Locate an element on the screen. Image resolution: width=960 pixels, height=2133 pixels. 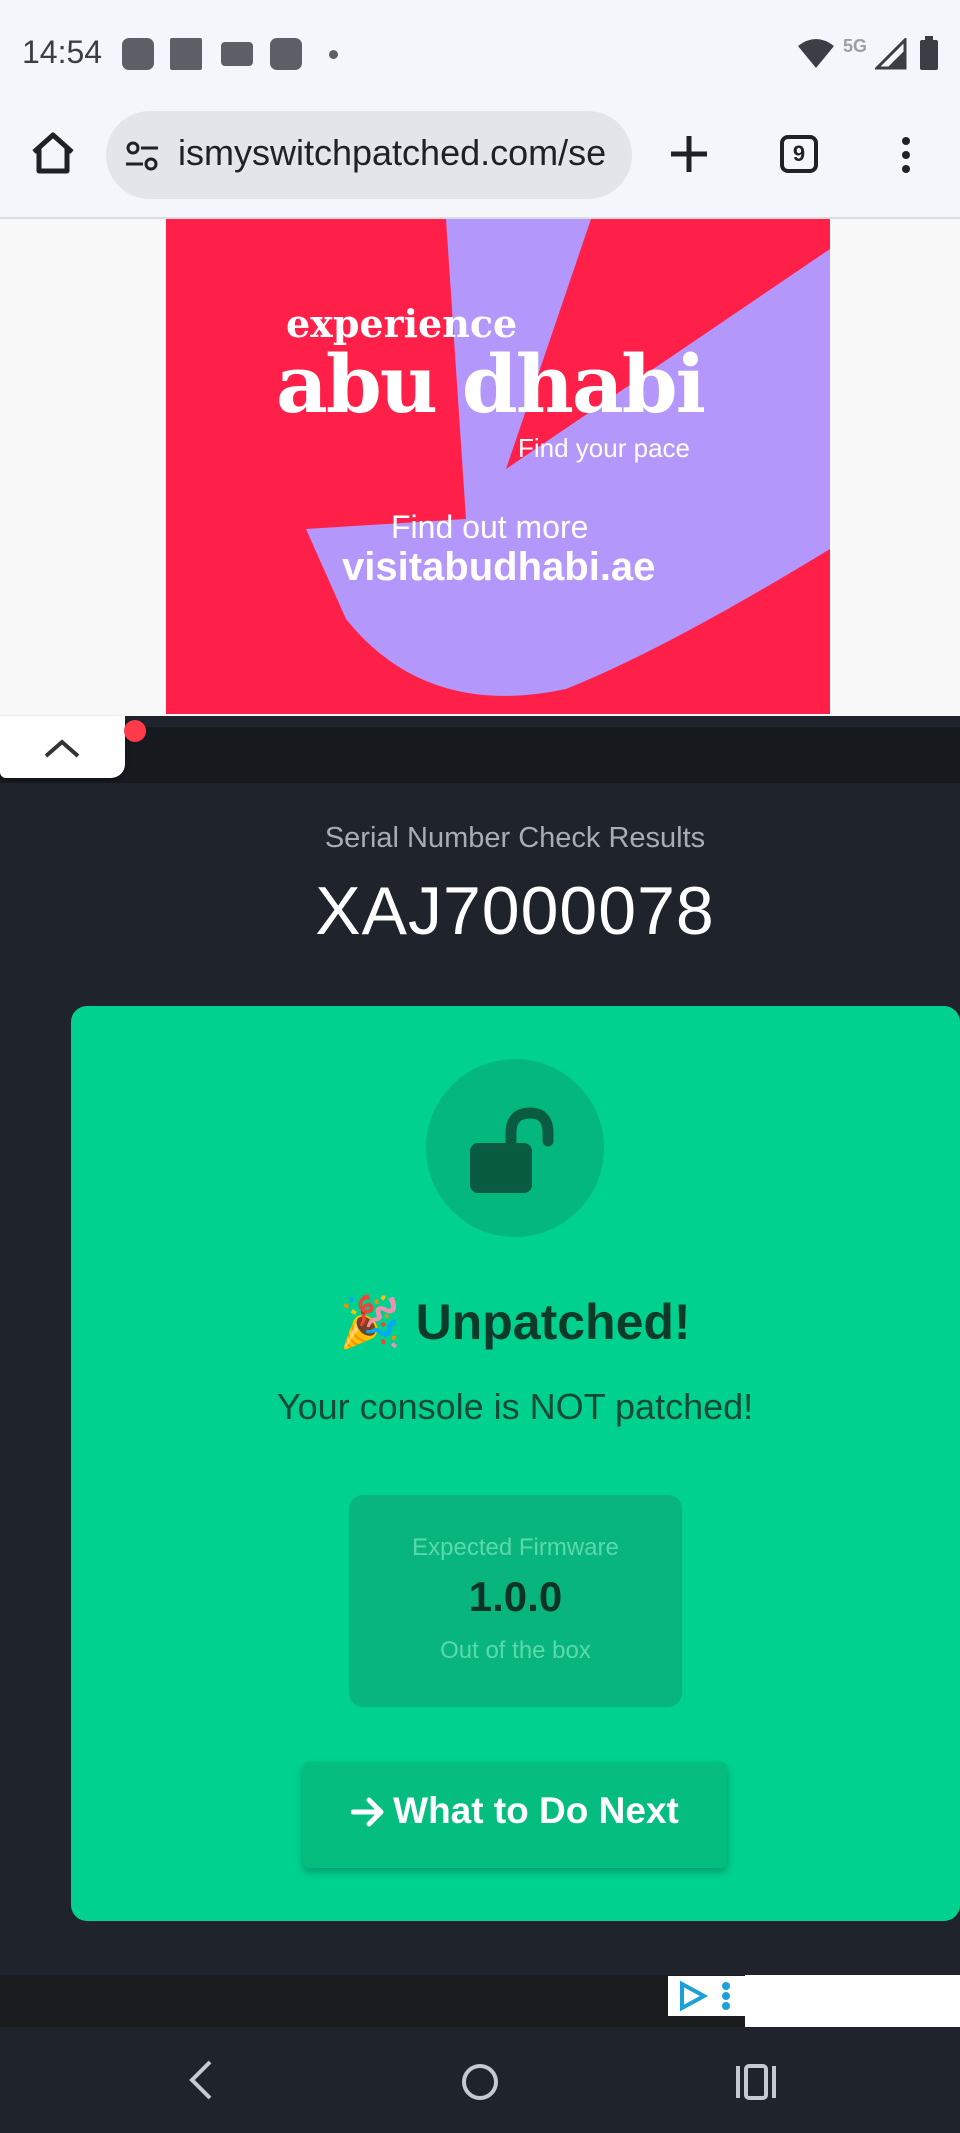
adchoices-icon is located at coordinates (705, 1996).